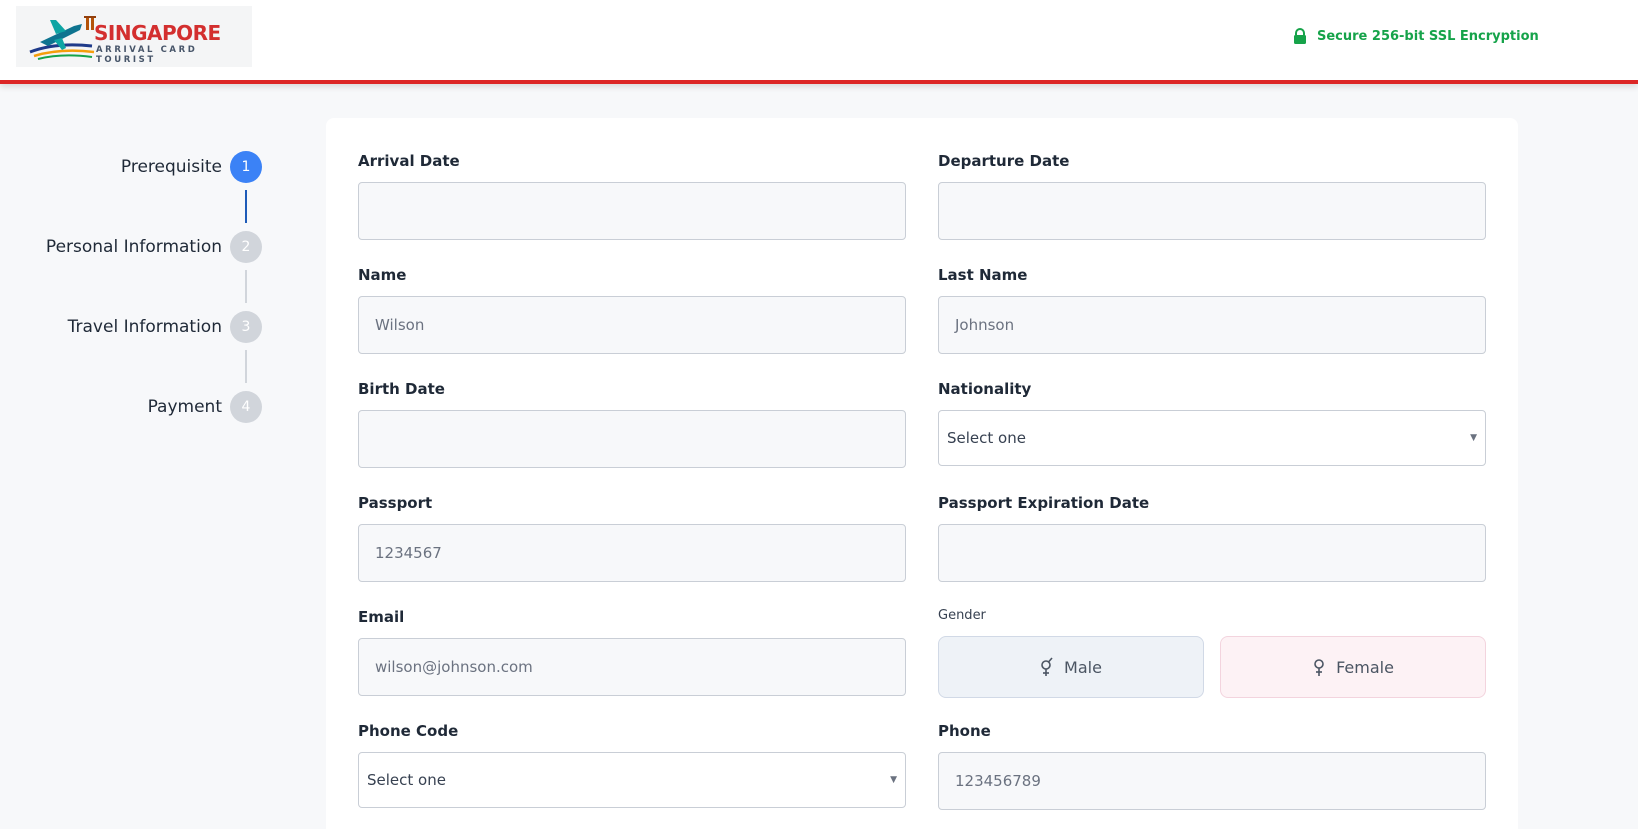 The height and width of the screenshot is (829, 1638). Describe the element at coordinates (171, 167) in the screenshot. I see `step-label: Prerequisite` at that location.